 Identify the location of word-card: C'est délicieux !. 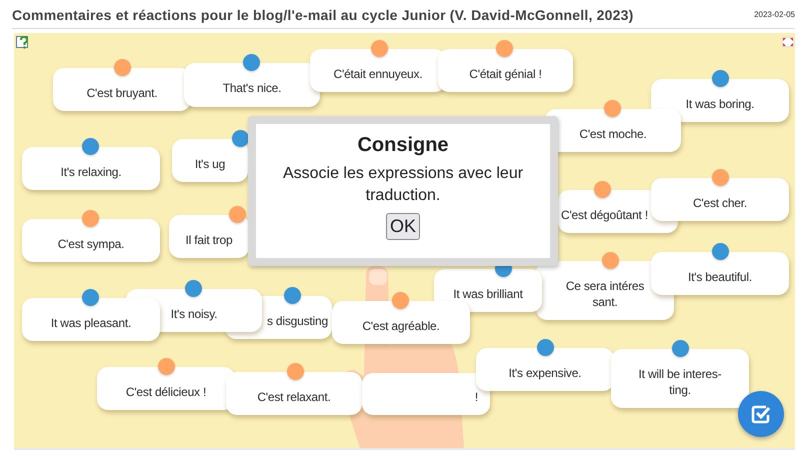
(166, 388).